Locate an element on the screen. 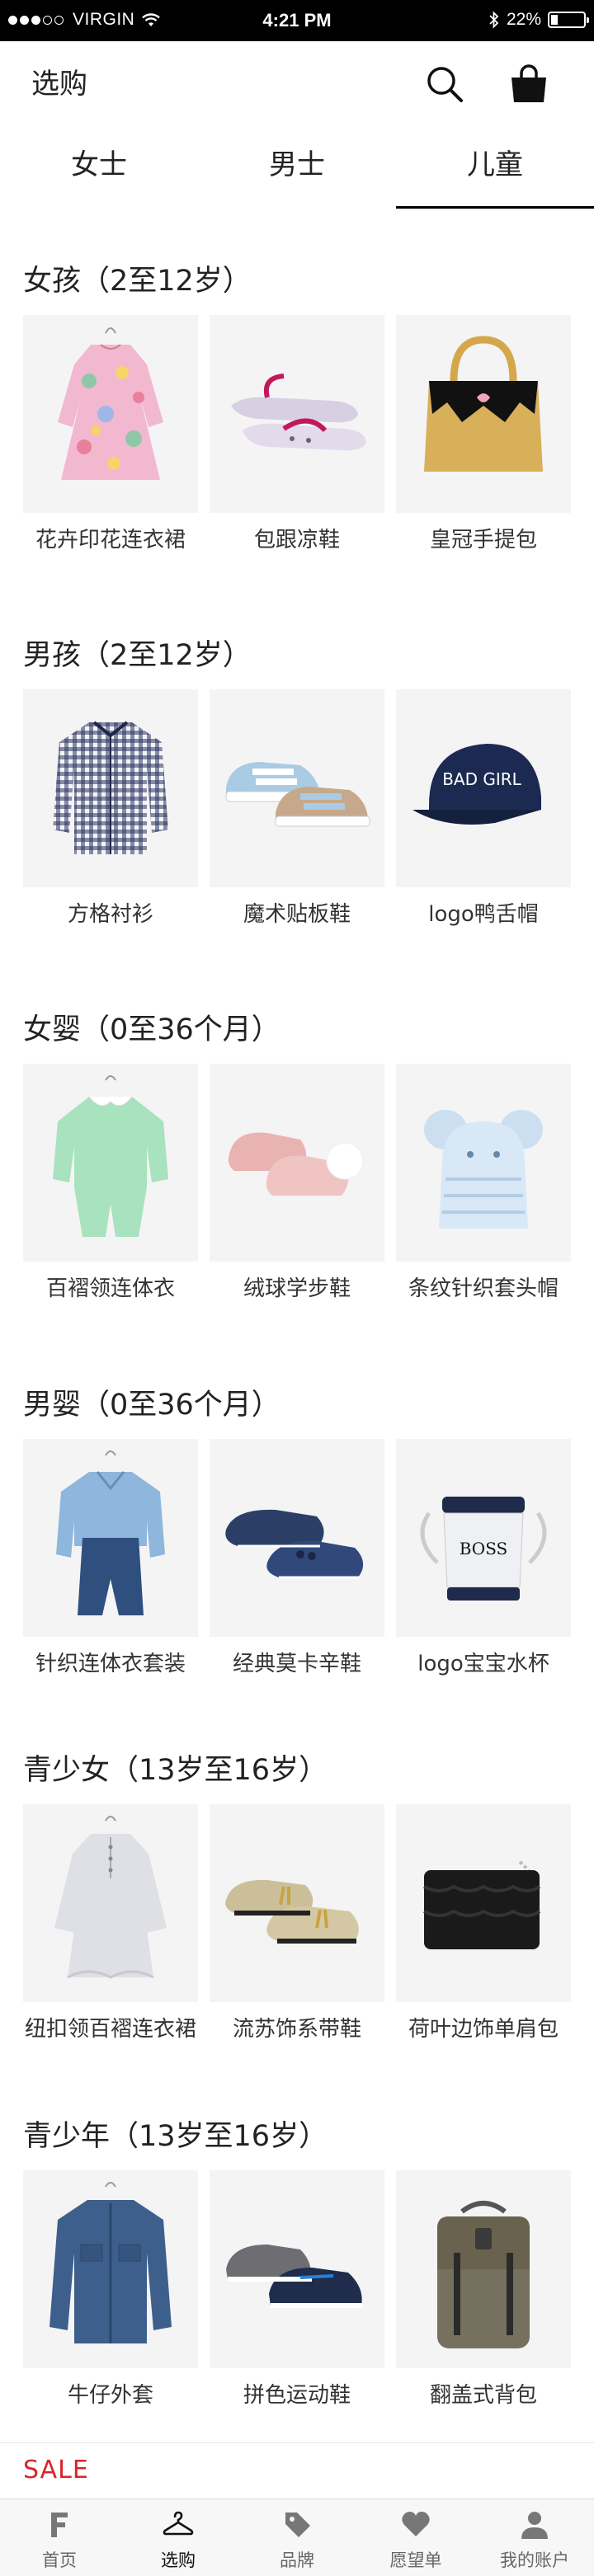 The height and width of the screenshot is (2576, 594). active-tab-indicator is located at coordinates (495, 207).